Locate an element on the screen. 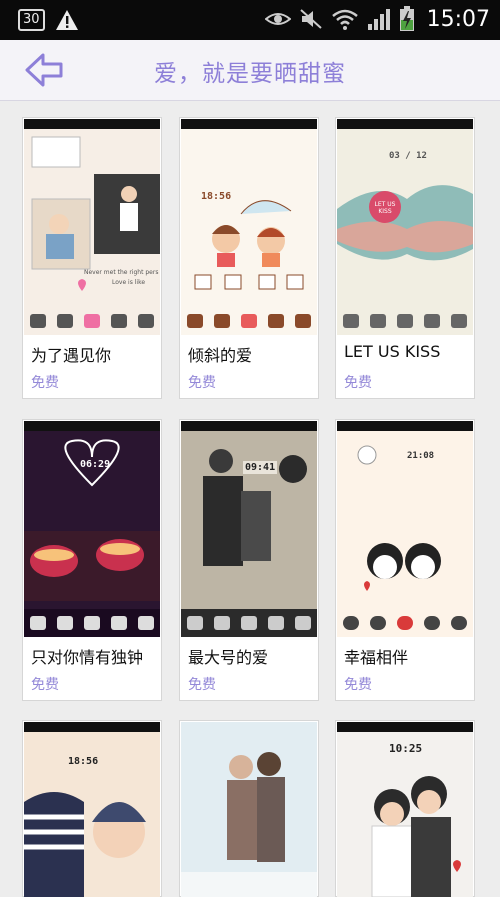 The height and width of the screenshot is (897, 500). status-bar: 30 15:07 is located at coordinates (250, 20).